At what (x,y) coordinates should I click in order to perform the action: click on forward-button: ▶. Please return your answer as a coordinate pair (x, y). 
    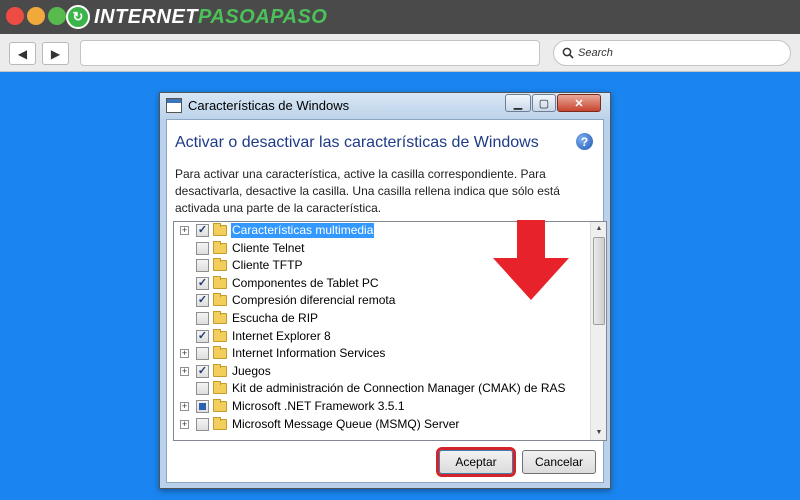
    Looking at the image, I should click on (55, 53).